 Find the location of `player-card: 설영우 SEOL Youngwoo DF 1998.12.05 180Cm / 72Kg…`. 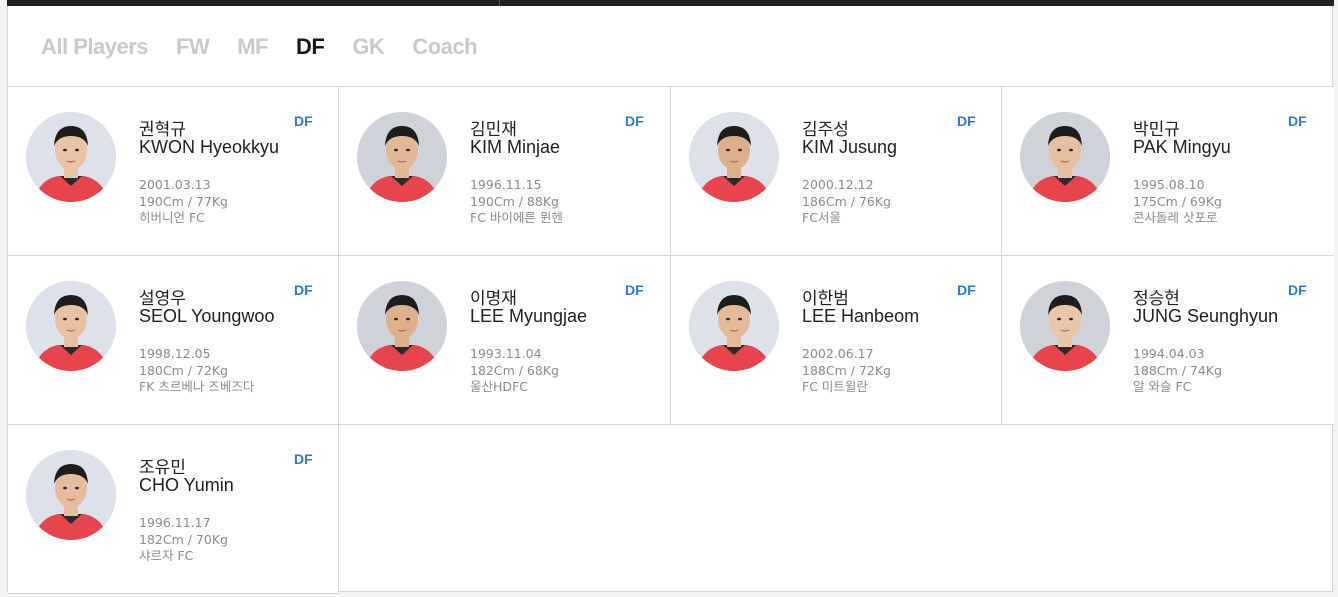

player-card: 설영우 SEOL Youngwoo DF 1998.12.05 180Cm / 72Kg… is located at coordinates (173, 340).